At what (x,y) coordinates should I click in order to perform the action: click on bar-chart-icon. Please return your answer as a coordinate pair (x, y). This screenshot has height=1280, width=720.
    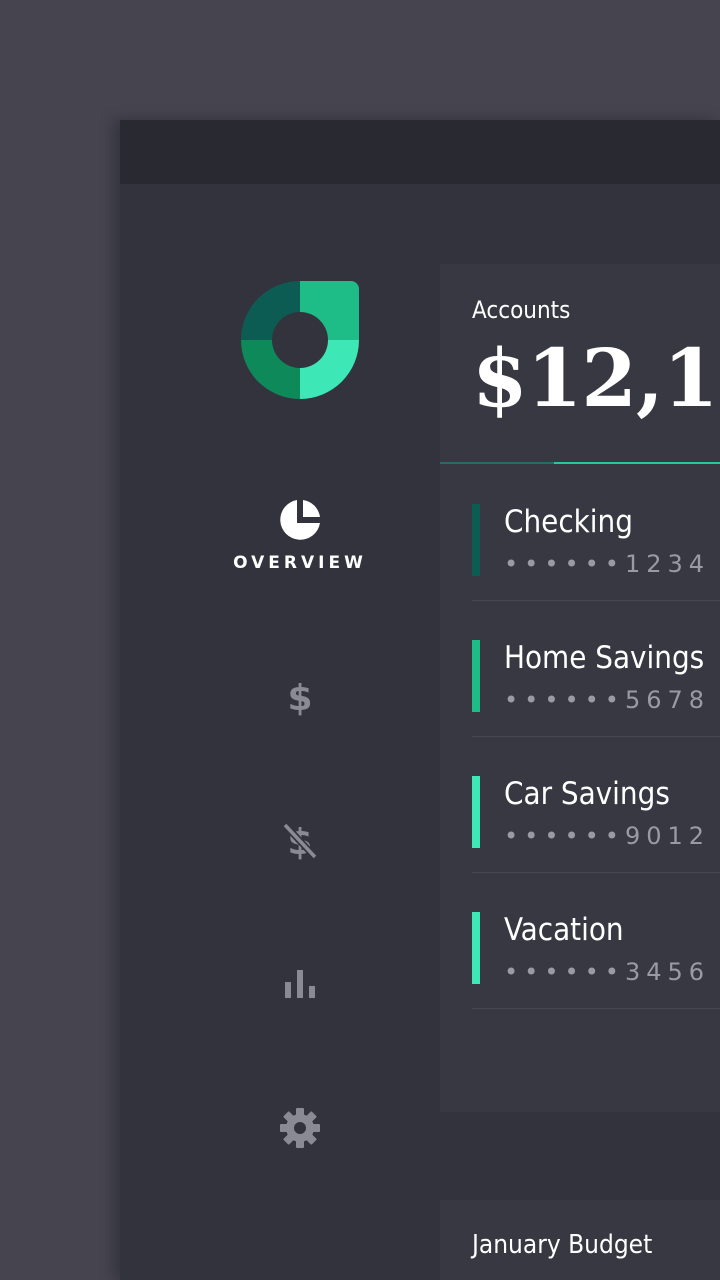
    Looking at the image, I should click on (300, 984).